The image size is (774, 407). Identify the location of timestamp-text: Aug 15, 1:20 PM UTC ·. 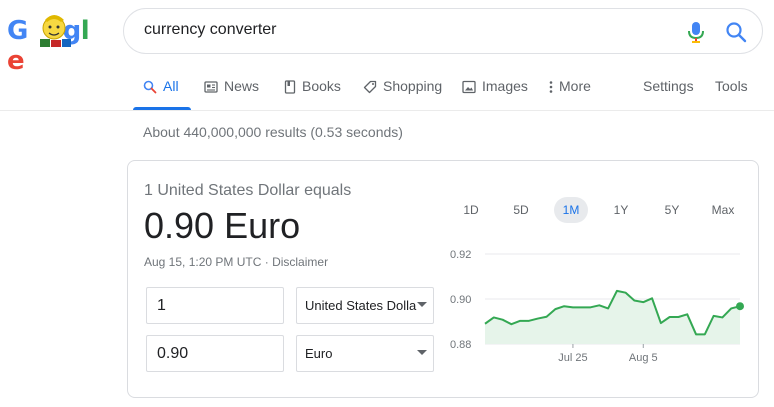
(208, 262).